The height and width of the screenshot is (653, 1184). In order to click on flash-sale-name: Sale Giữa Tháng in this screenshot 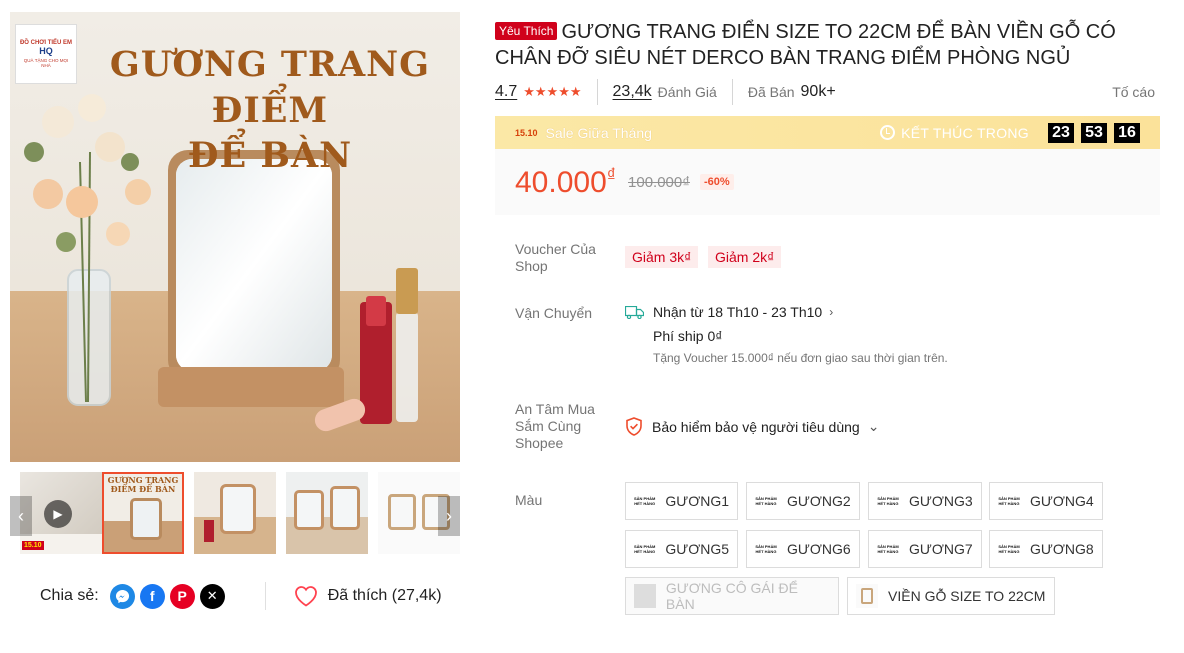, I will do `click(598, 132)`.